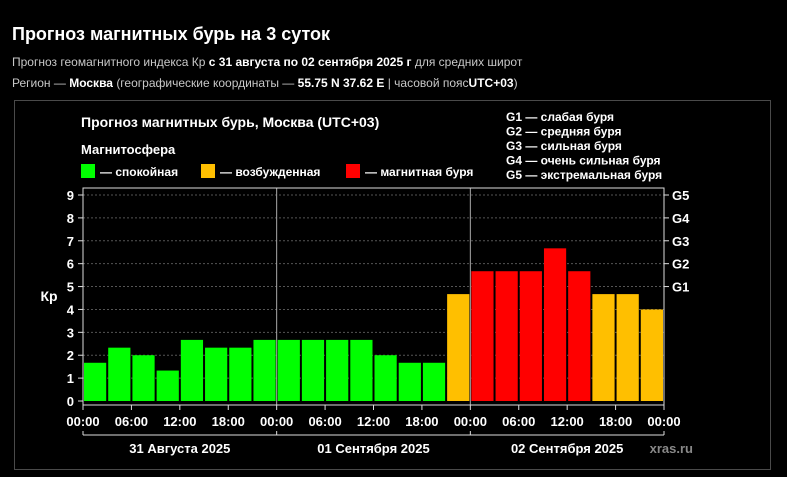 This screenshot has height=477, width=787. What do you see at coordinates (560, 117) in the screenshot?
I see `storm-scale-item: G1 — слабая буря` at bounding box center [560, 117].